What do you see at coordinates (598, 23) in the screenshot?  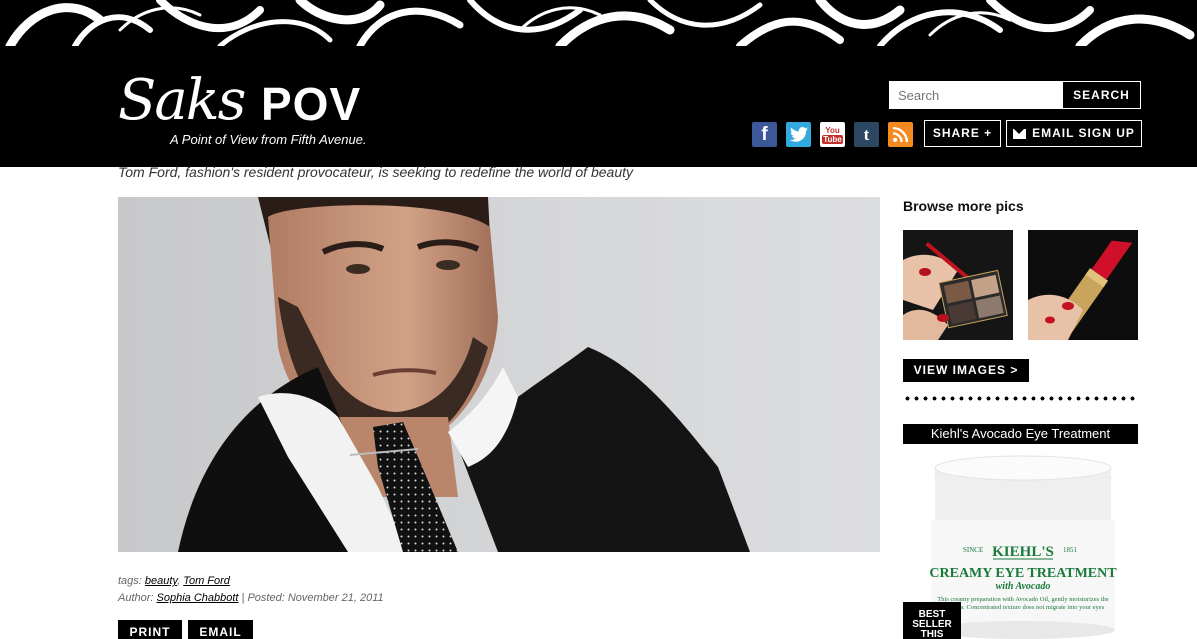 I see `header-pattern-band` at bounding box center [598, 23].